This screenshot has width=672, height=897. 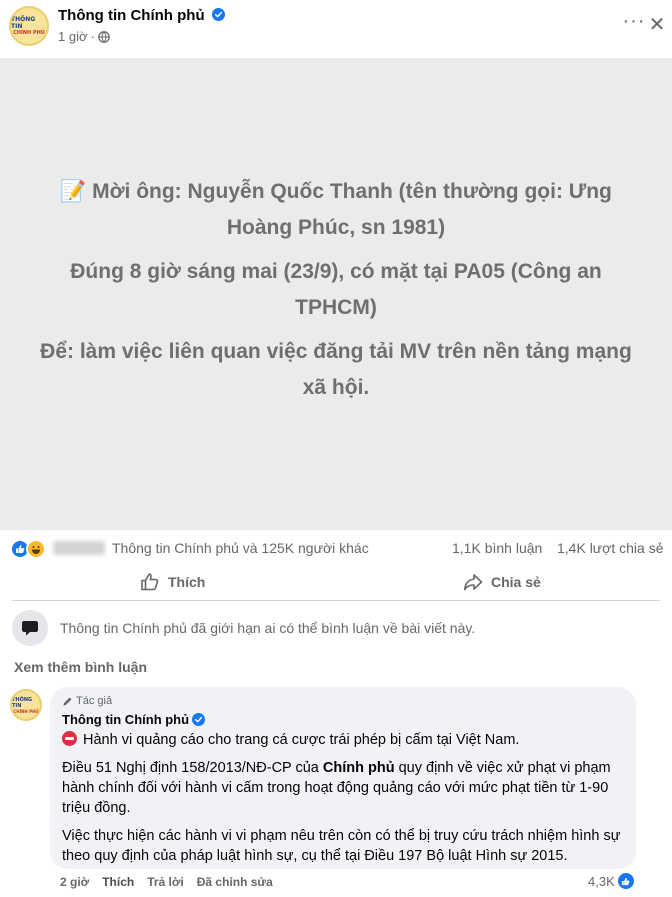 I want to click on like-button: Thích, so click(x=172, y=582).